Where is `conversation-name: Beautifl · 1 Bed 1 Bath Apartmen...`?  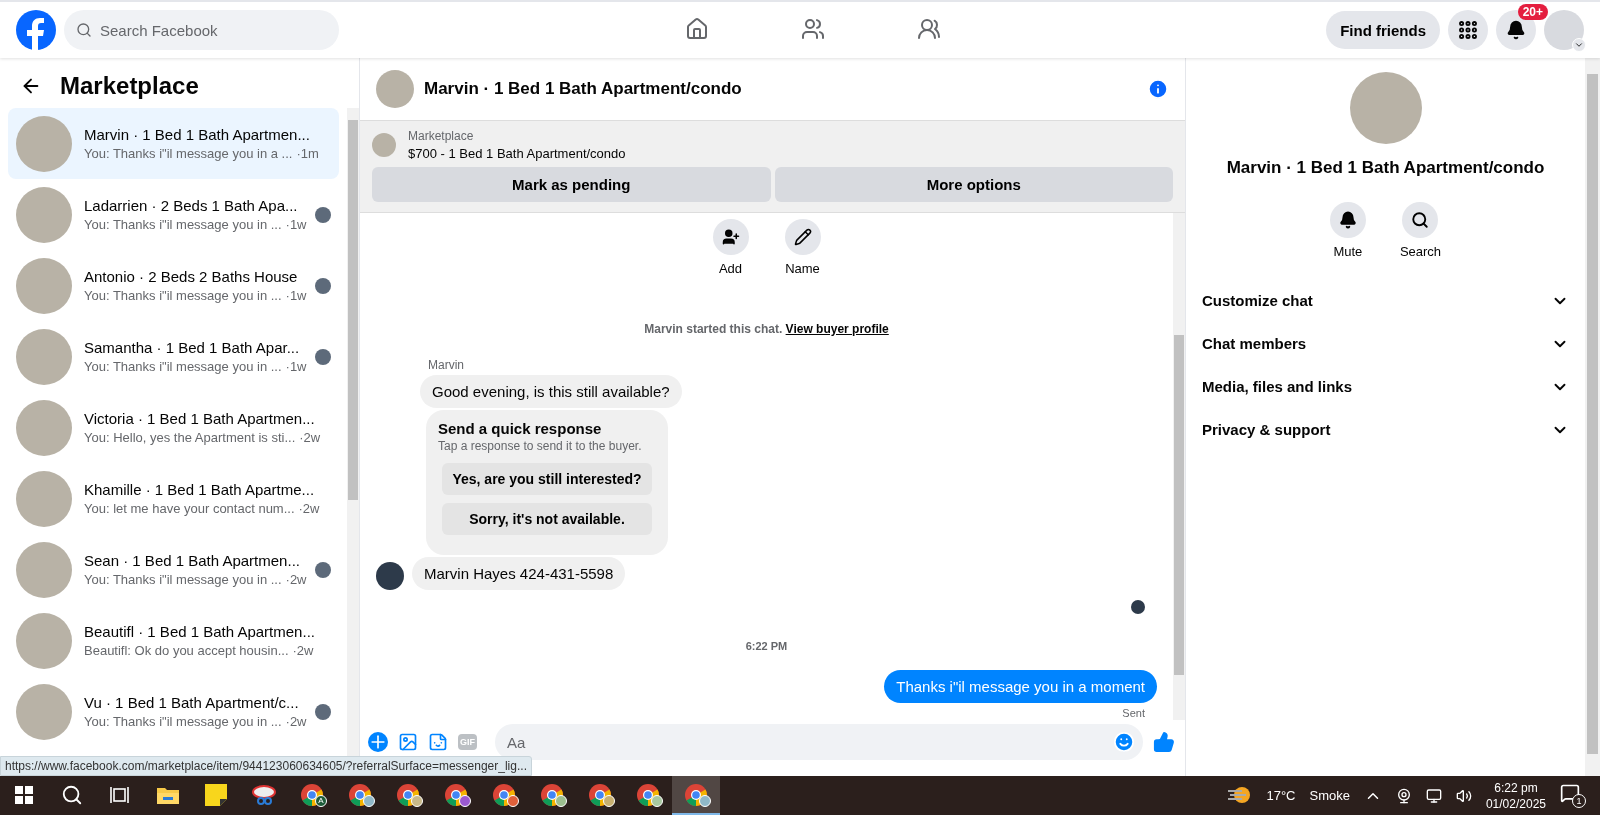
conversation-name: Beautifl · 1 Bed 1 Bath Apartmen... is located at coordinates (200, 631).